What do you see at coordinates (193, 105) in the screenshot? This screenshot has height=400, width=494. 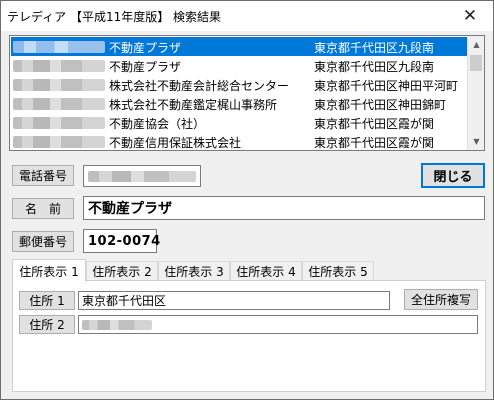 I see `list-item-name: 株式会社不動産鑑定梶山事務所` at bounding box center [193, 105].